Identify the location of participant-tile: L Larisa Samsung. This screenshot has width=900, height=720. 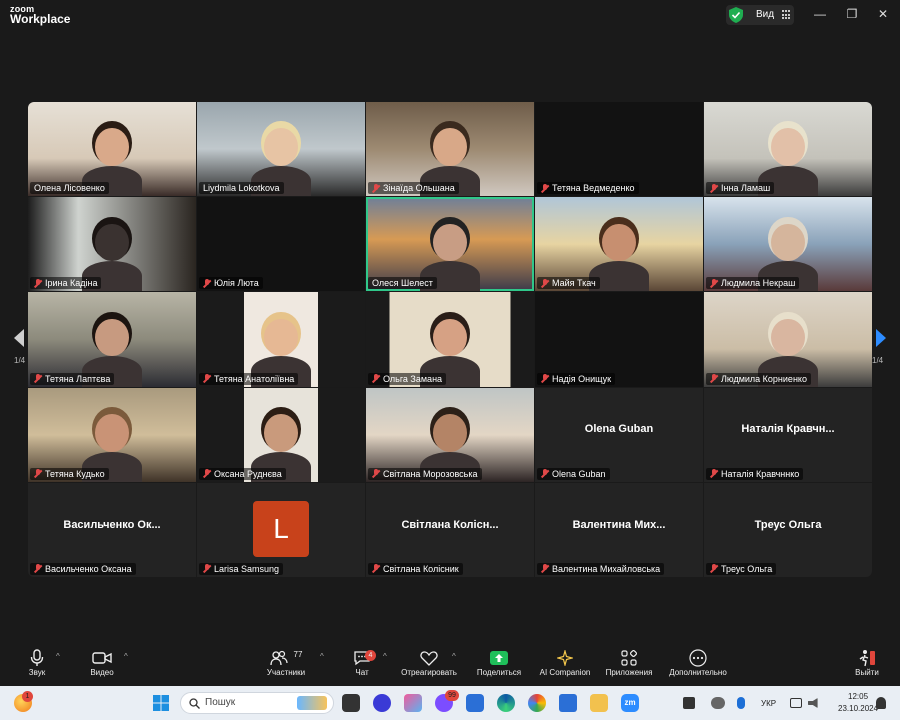
(281, 529).